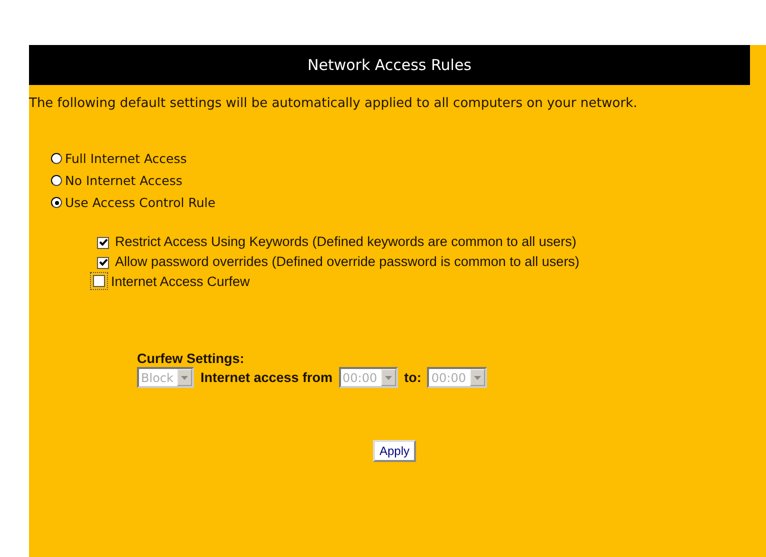 The width and height of the screenshot is (766, 557). Describe the element at coordinates (123, 180) in the screenshot. I see `radio-label: No Internet Access` at that location.